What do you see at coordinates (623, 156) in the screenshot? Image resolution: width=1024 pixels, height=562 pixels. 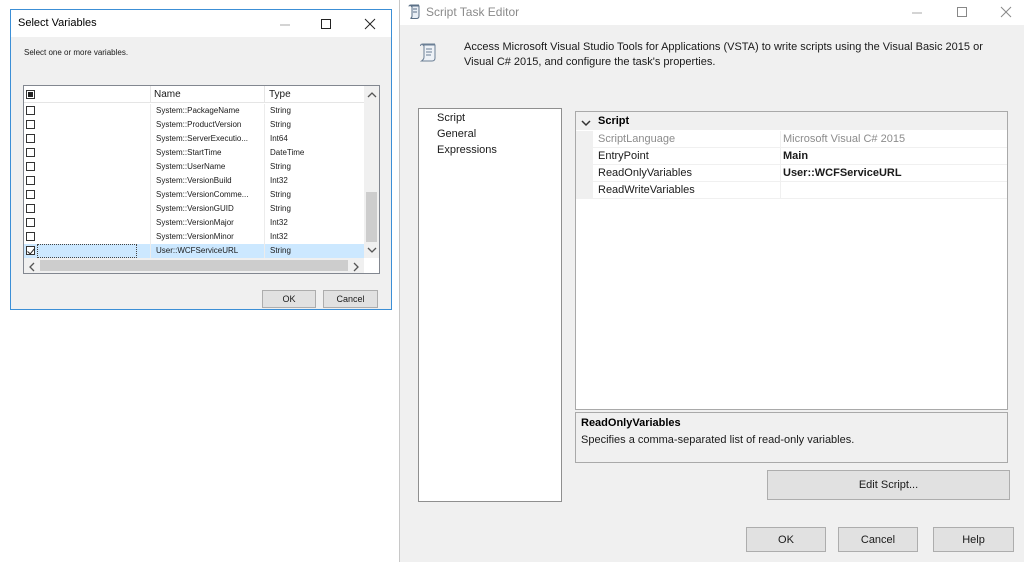 I see `property-name: EntryPoint` at bounding box center [623, 156].